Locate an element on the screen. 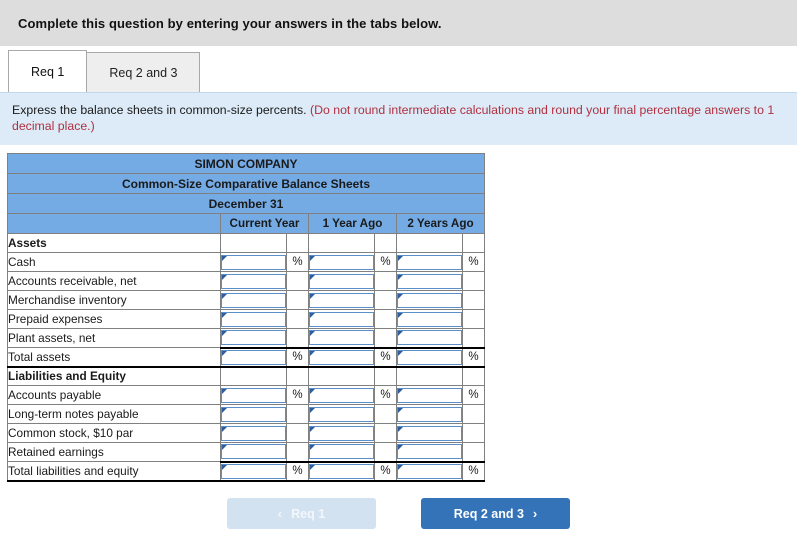 This screenshot has height=554, width=797. row-label: Long-term notes payable is located at coordinates (114, 414).